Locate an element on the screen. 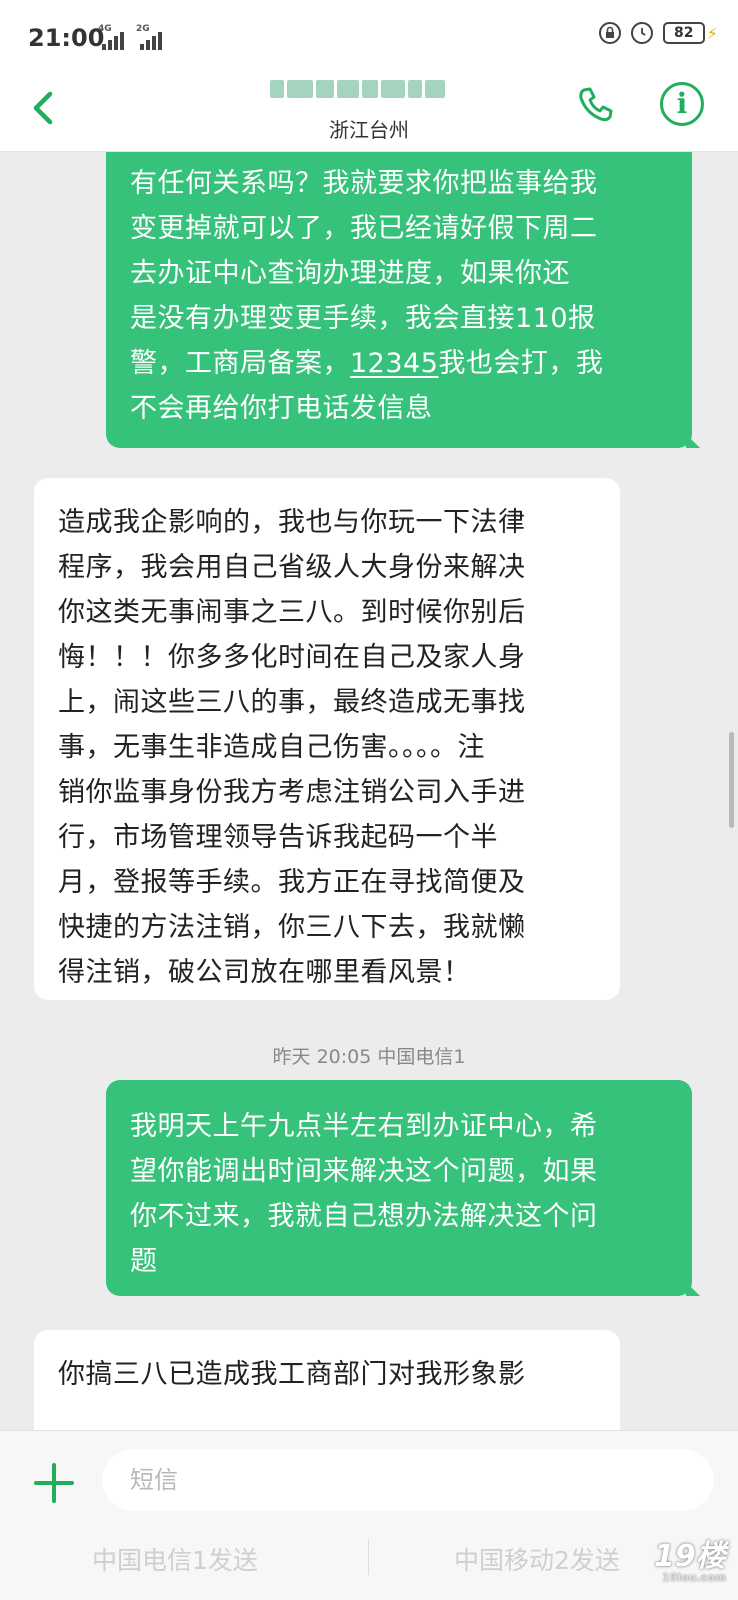 This screenshot has width=738, height=1600. message-text: 不会再给你打电话发信息 is located at coordinates (281, 408).